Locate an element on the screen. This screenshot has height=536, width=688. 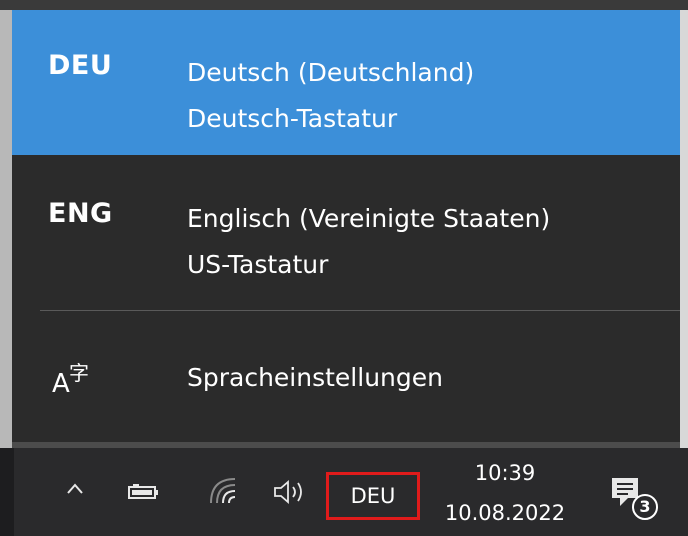
wifi-icon is located at coordinates (223, 491).